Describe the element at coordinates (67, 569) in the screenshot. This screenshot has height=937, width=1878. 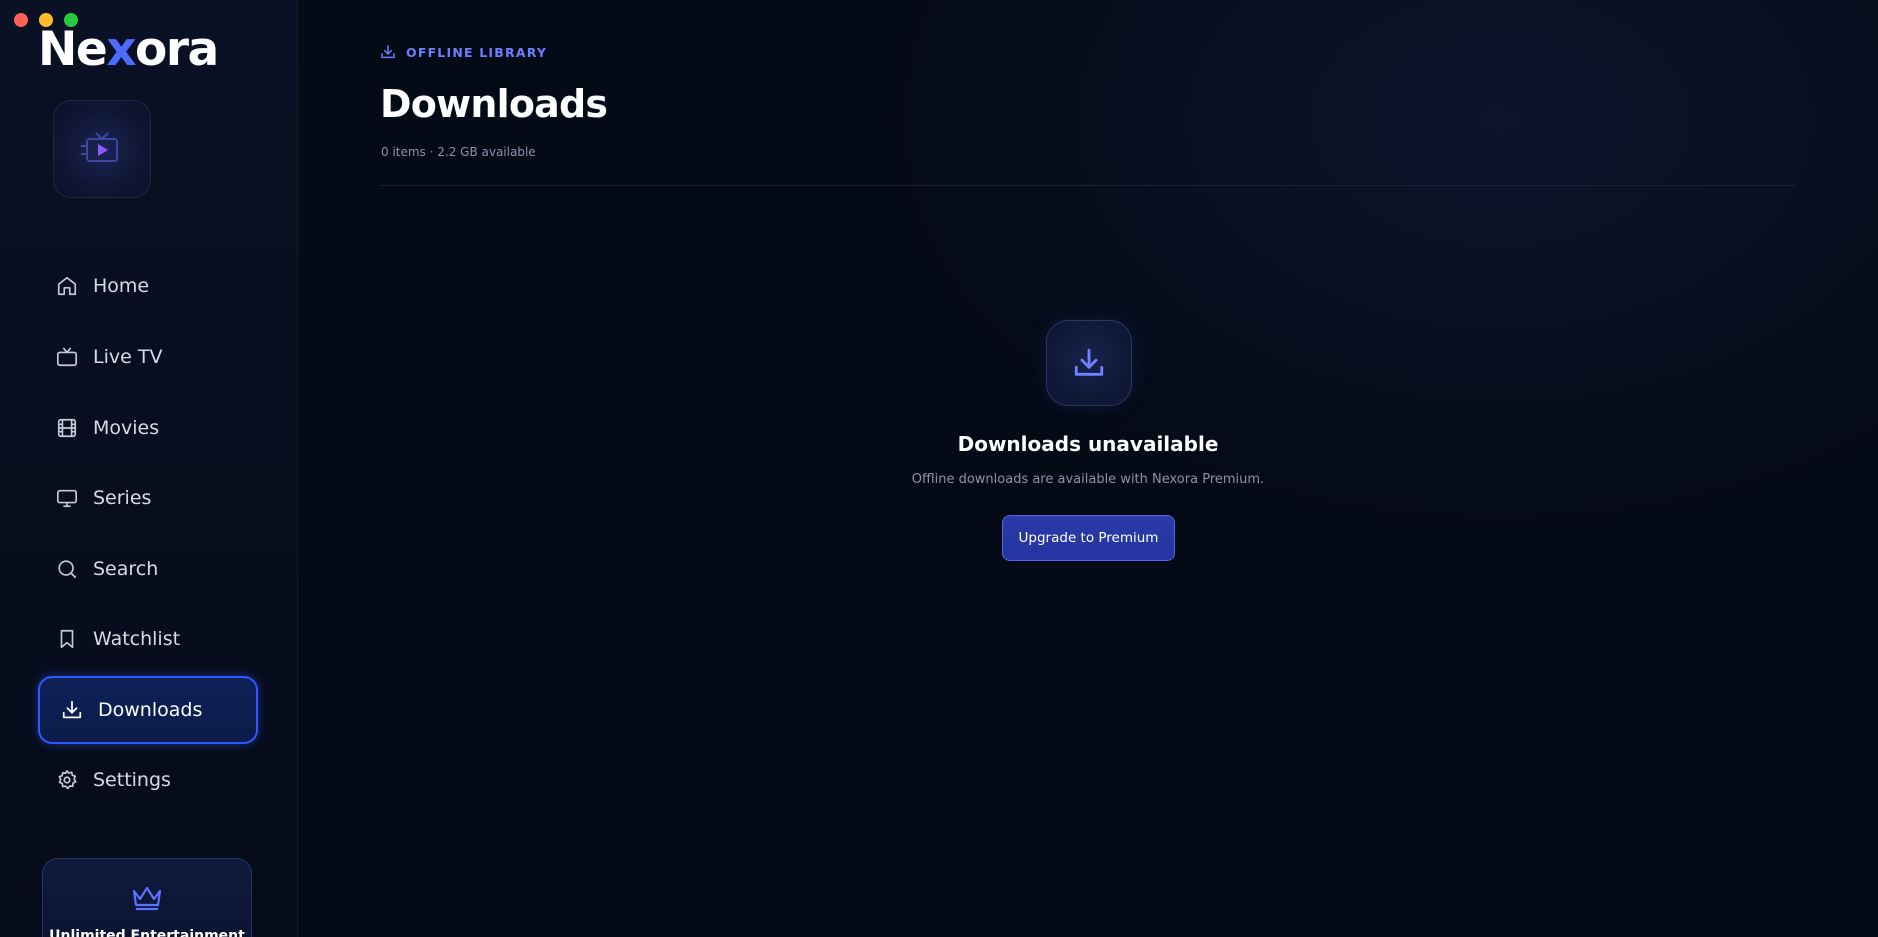
I see `search-icon` at that location.